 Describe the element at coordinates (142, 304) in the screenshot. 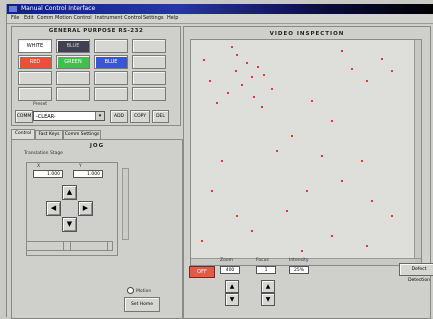

I see `set-home-button: Set Home` at that location.